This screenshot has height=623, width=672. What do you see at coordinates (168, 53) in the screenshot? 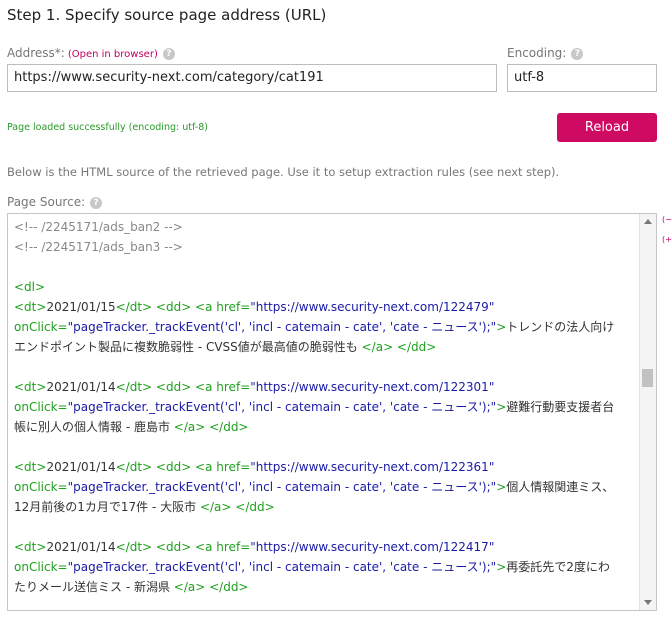
I see `address-help-icon: ?` at bounding box center [168, 53].